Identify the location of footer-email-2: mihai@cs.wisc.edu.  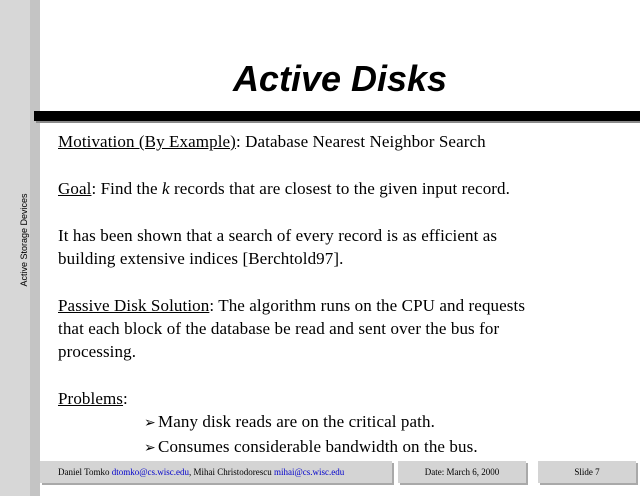
(309, 472).